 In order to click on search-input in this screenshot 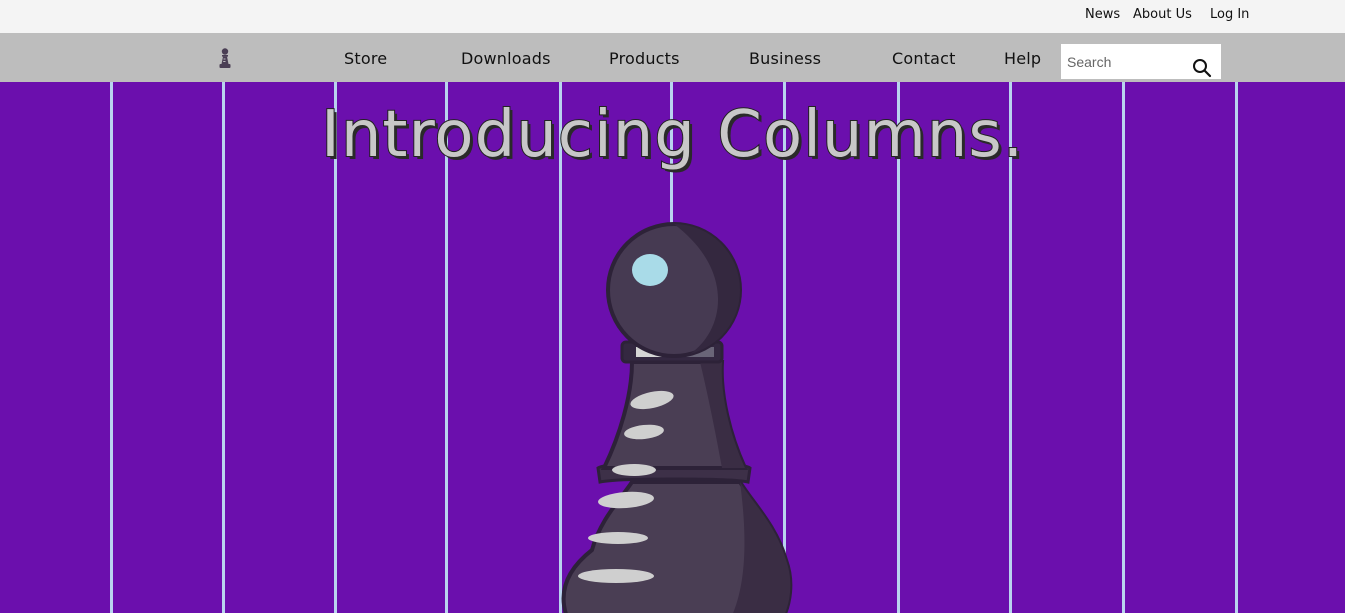, I will do `click(1124, 61)`.